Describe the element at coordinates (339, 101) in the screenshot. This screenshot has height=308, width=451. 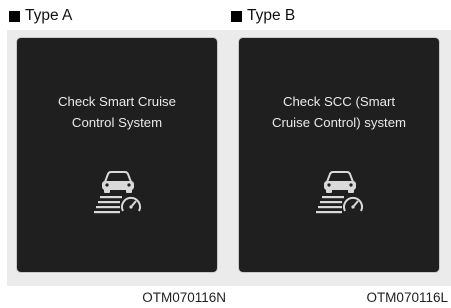
I see `warning-message-line-1: Check SCC (Smart` at that location.